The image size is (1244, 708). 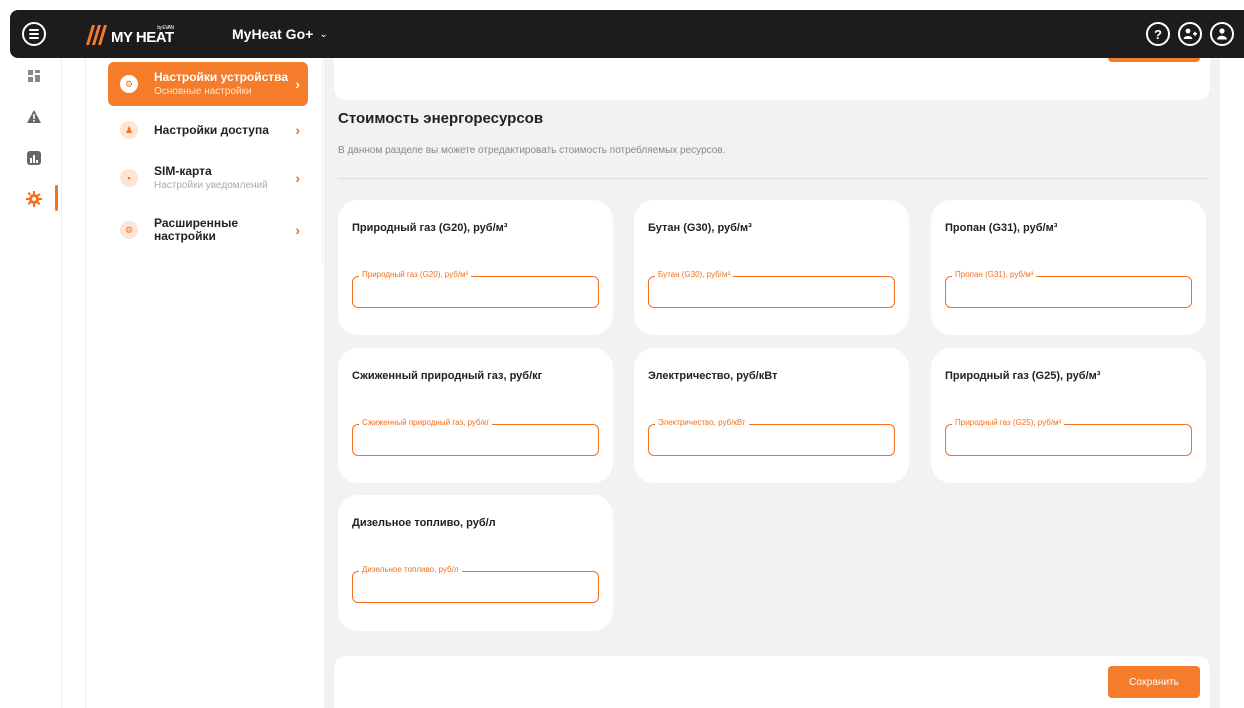 I want to click on nav-sublabel: Основные настройки, so click(x=203, y=91).